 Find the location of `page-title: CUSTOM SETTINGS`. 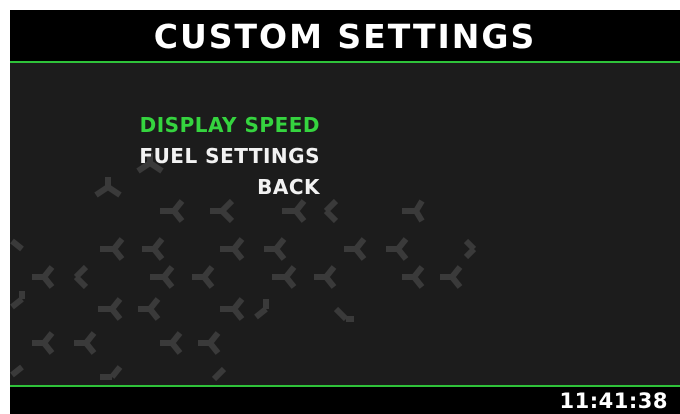

page-title: CUSTOM SETTINGS is located at coordinates (345, 36).